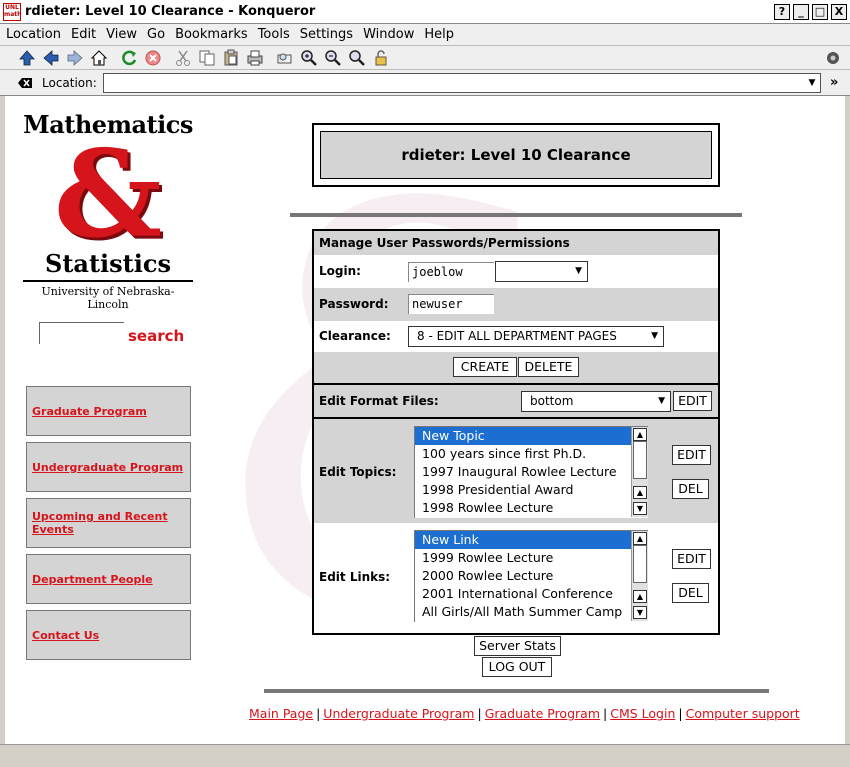  Describe the element at coordinates (691, 559) in the screenshot. I see `links-edit-button: EDIT` at that location.